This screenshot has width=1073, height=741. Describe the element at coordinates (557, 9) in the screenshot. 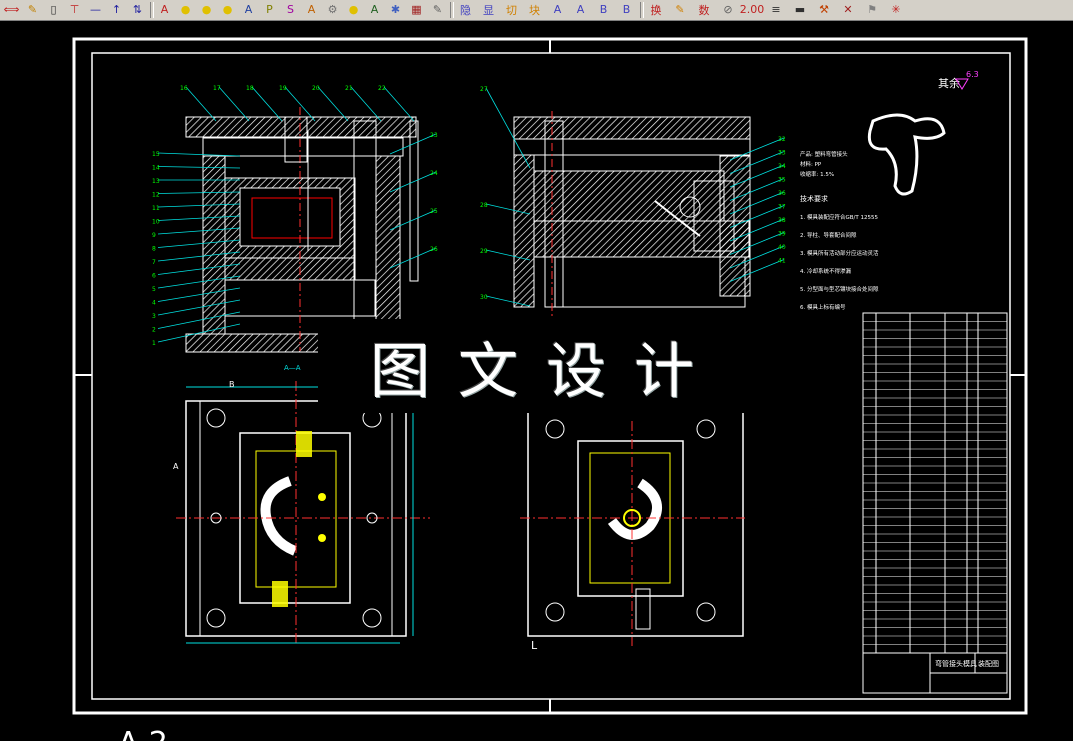

I see `toolbar-cn-button-4: A` at that location.